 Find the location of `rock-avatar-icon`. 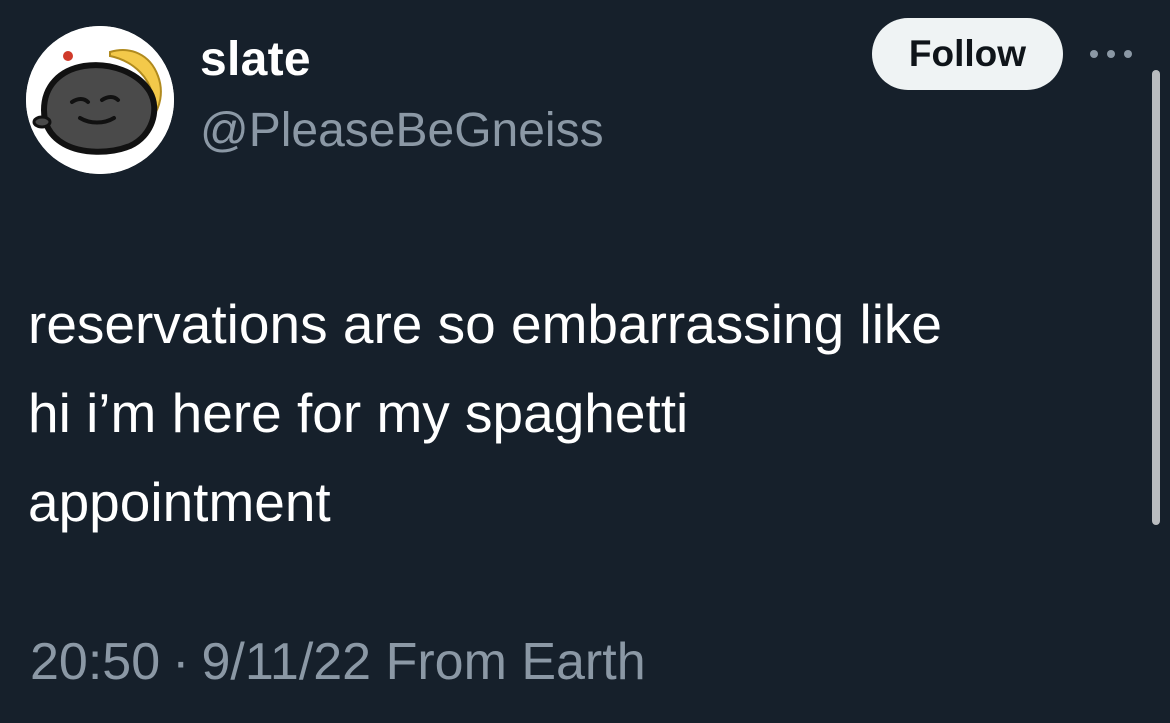

rock-avatar-icon is located at coordinates (100, 100).